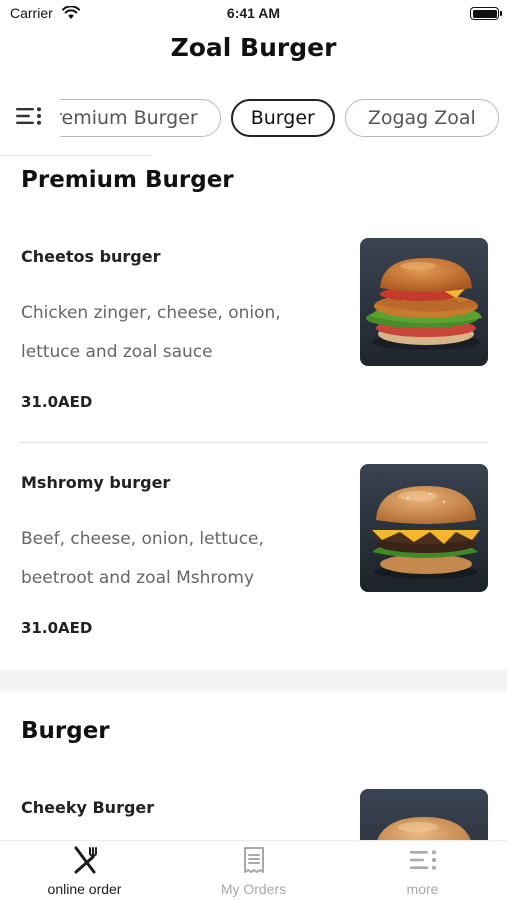 The width and height of the screenshot is (507, 900). Describe the element at coordinates (254, 860) in the screenshot. I see `receipt-icon` at that location.